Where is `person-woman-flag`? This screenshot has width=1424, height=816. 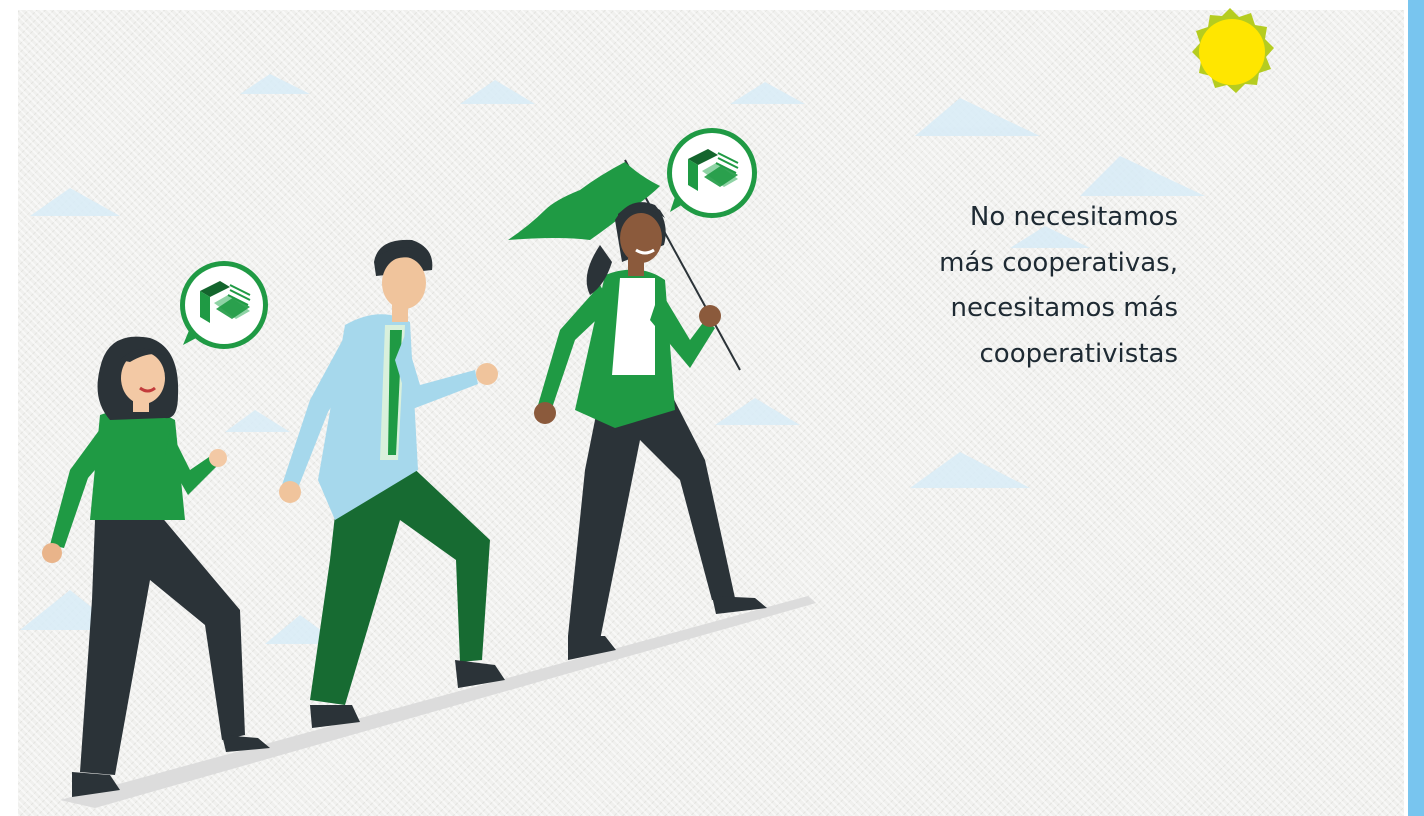
person-woman-flag is located at coordinates (650, 431).